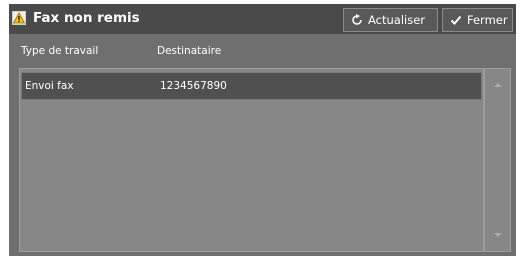 This screenshot has width=523, height=260. I want to click on refresh-button: Actualiser, so click(390, 20).